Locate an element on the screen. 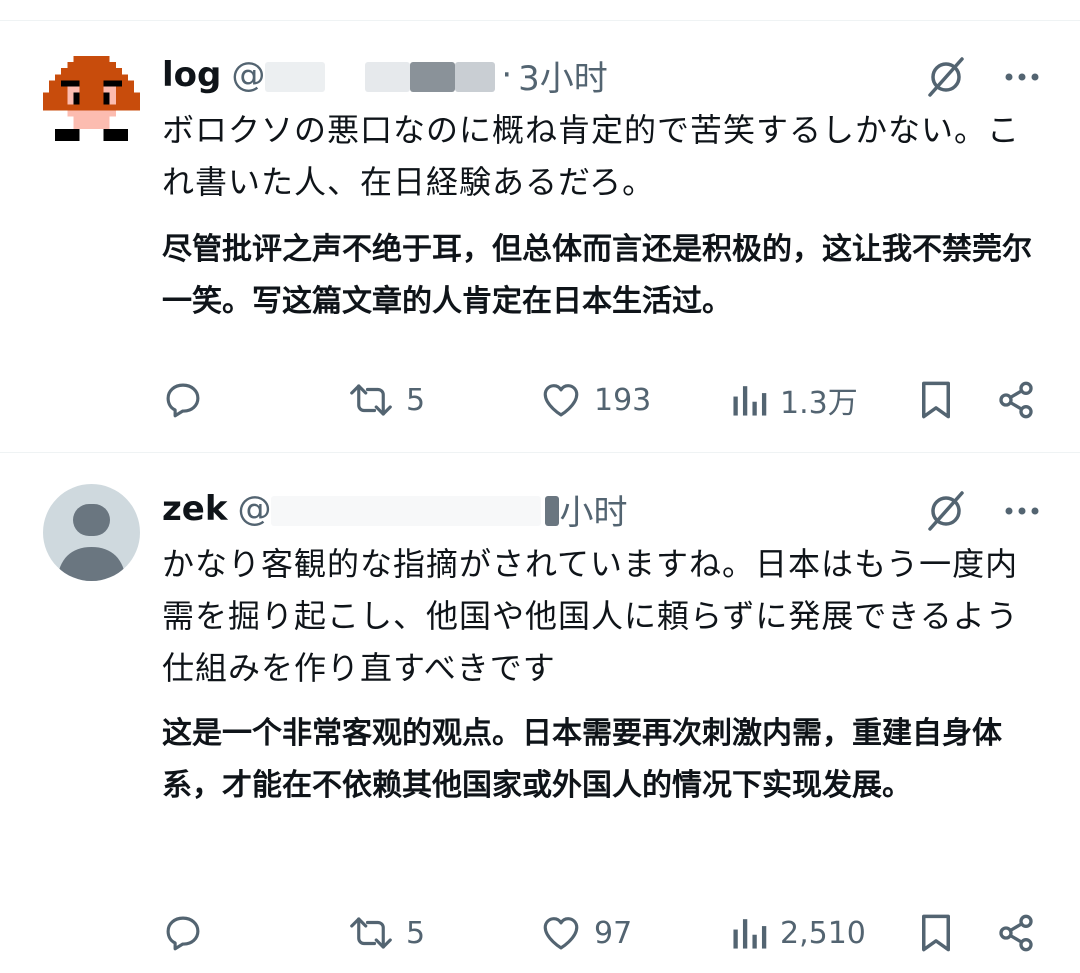 The image size is (1080, 973). timestamp: 小时 is located at coordinates (593, 509).